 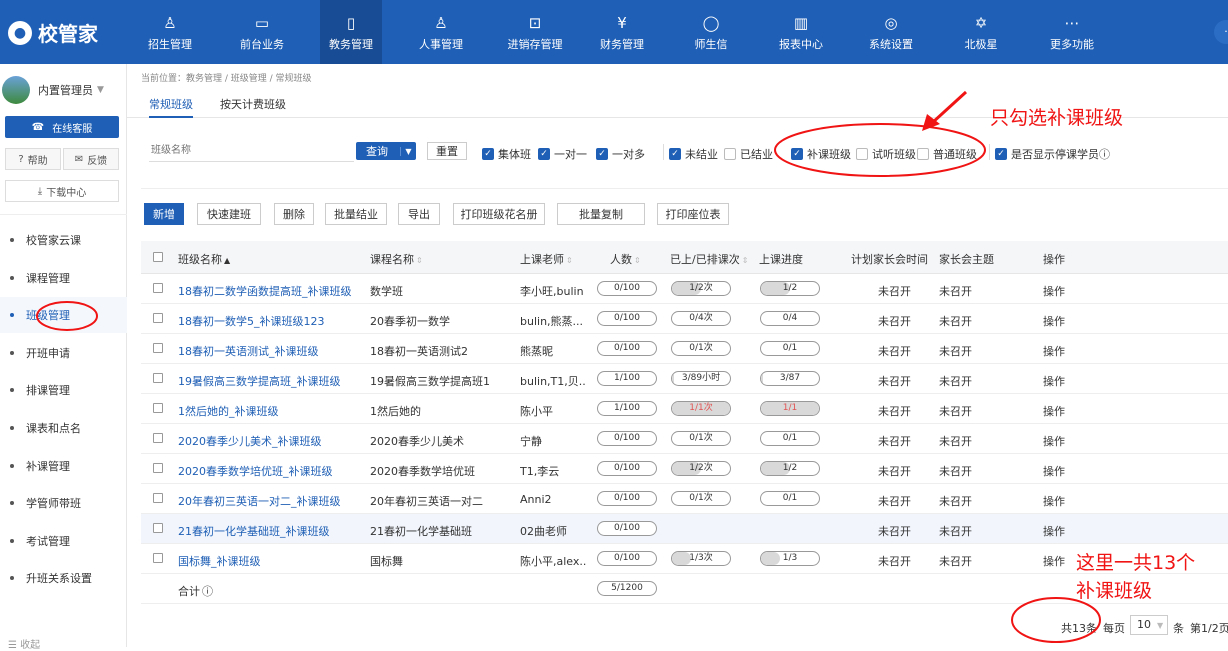 What do you see at coordinates (1114, 591) in the screenshot?
I see `annotation-bottom-text-2: 补课班级` at bounding box center [1114, 591].